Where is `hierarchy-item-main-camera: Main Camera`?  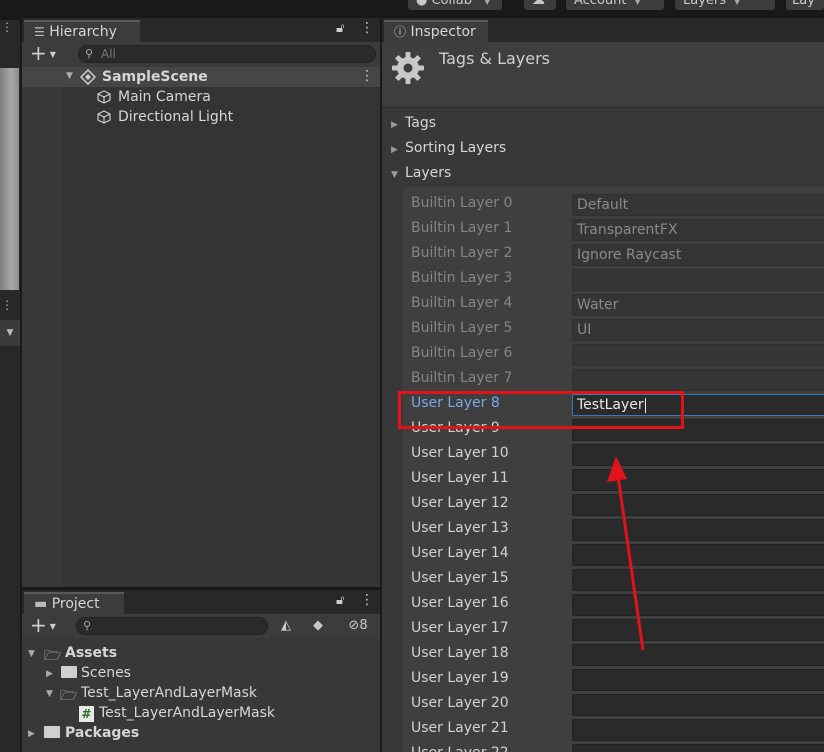 hierarchy-item-main-camera: Main Camera is located at coordinates (164, 97).